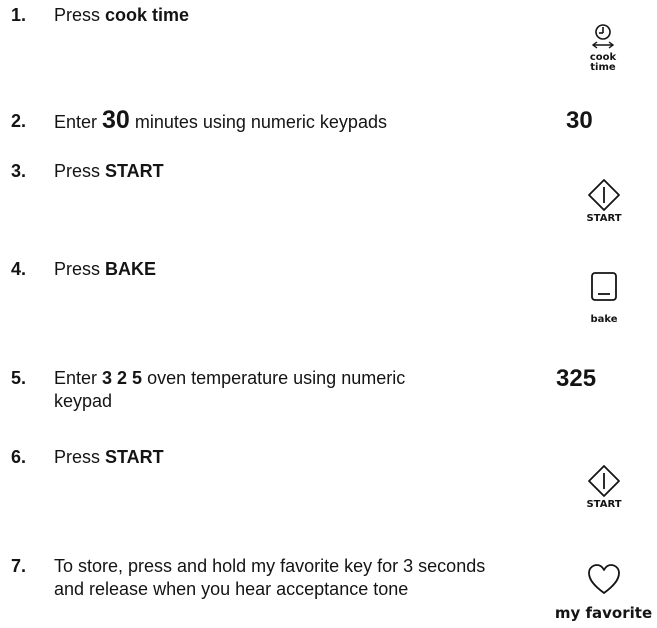 The height and width of the screenshot is (628, 657). I want to click on bake-label: bake, so click(604, 319).